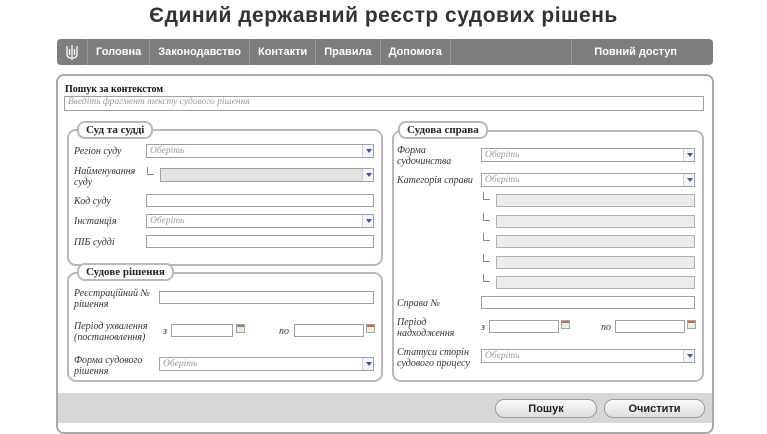 The width and height of the screenshot is (767, 434). I want to click on court-name-select, so click(267, 175).